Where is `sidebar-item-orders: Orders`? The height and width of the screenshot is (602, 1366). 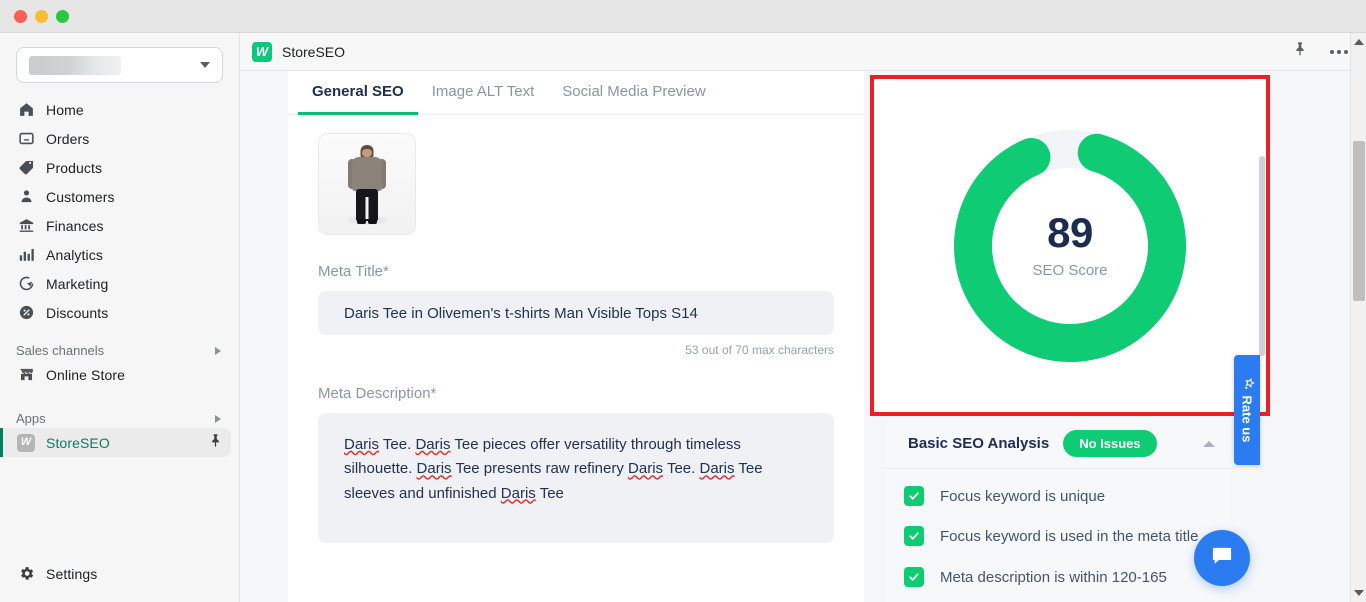 sidebar-item-orders: Orders is located at coordinates (119, 138).